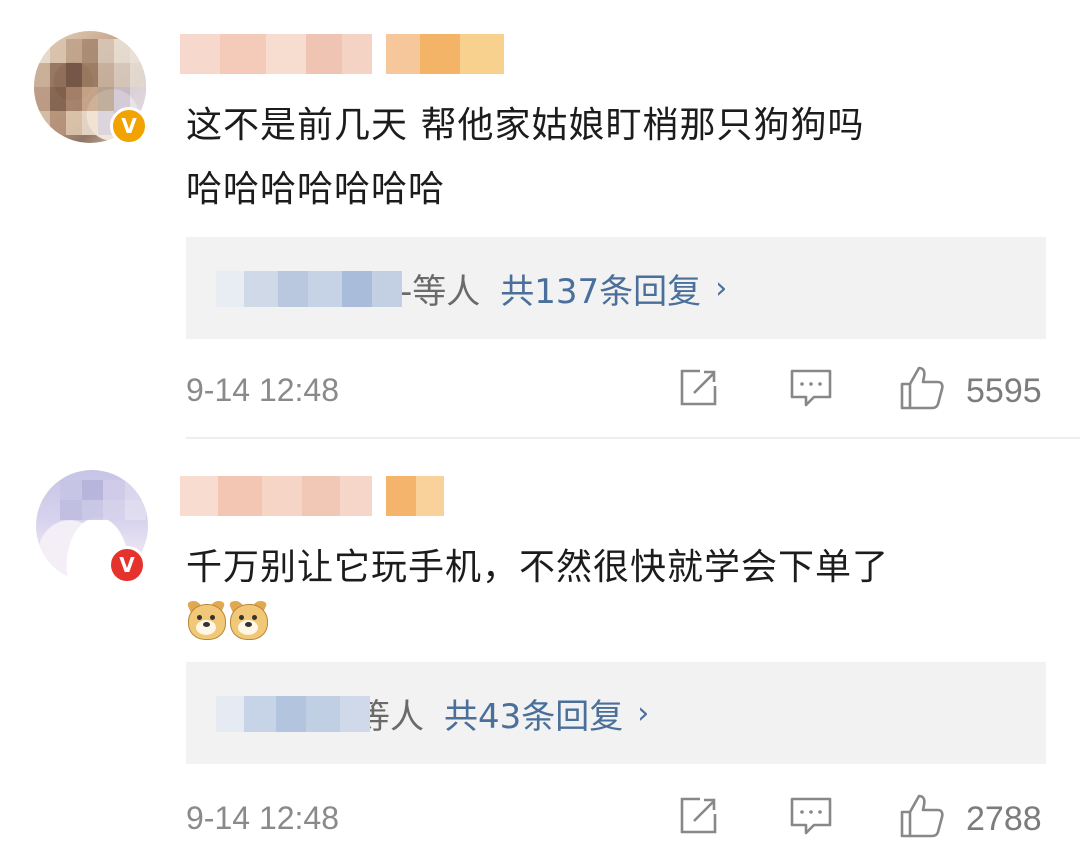 This screenshot has height=848, width=1080. I want to click on comment-text-line: 千万别让它玩手机，不然很快就学会下单了, so click(538, 567).